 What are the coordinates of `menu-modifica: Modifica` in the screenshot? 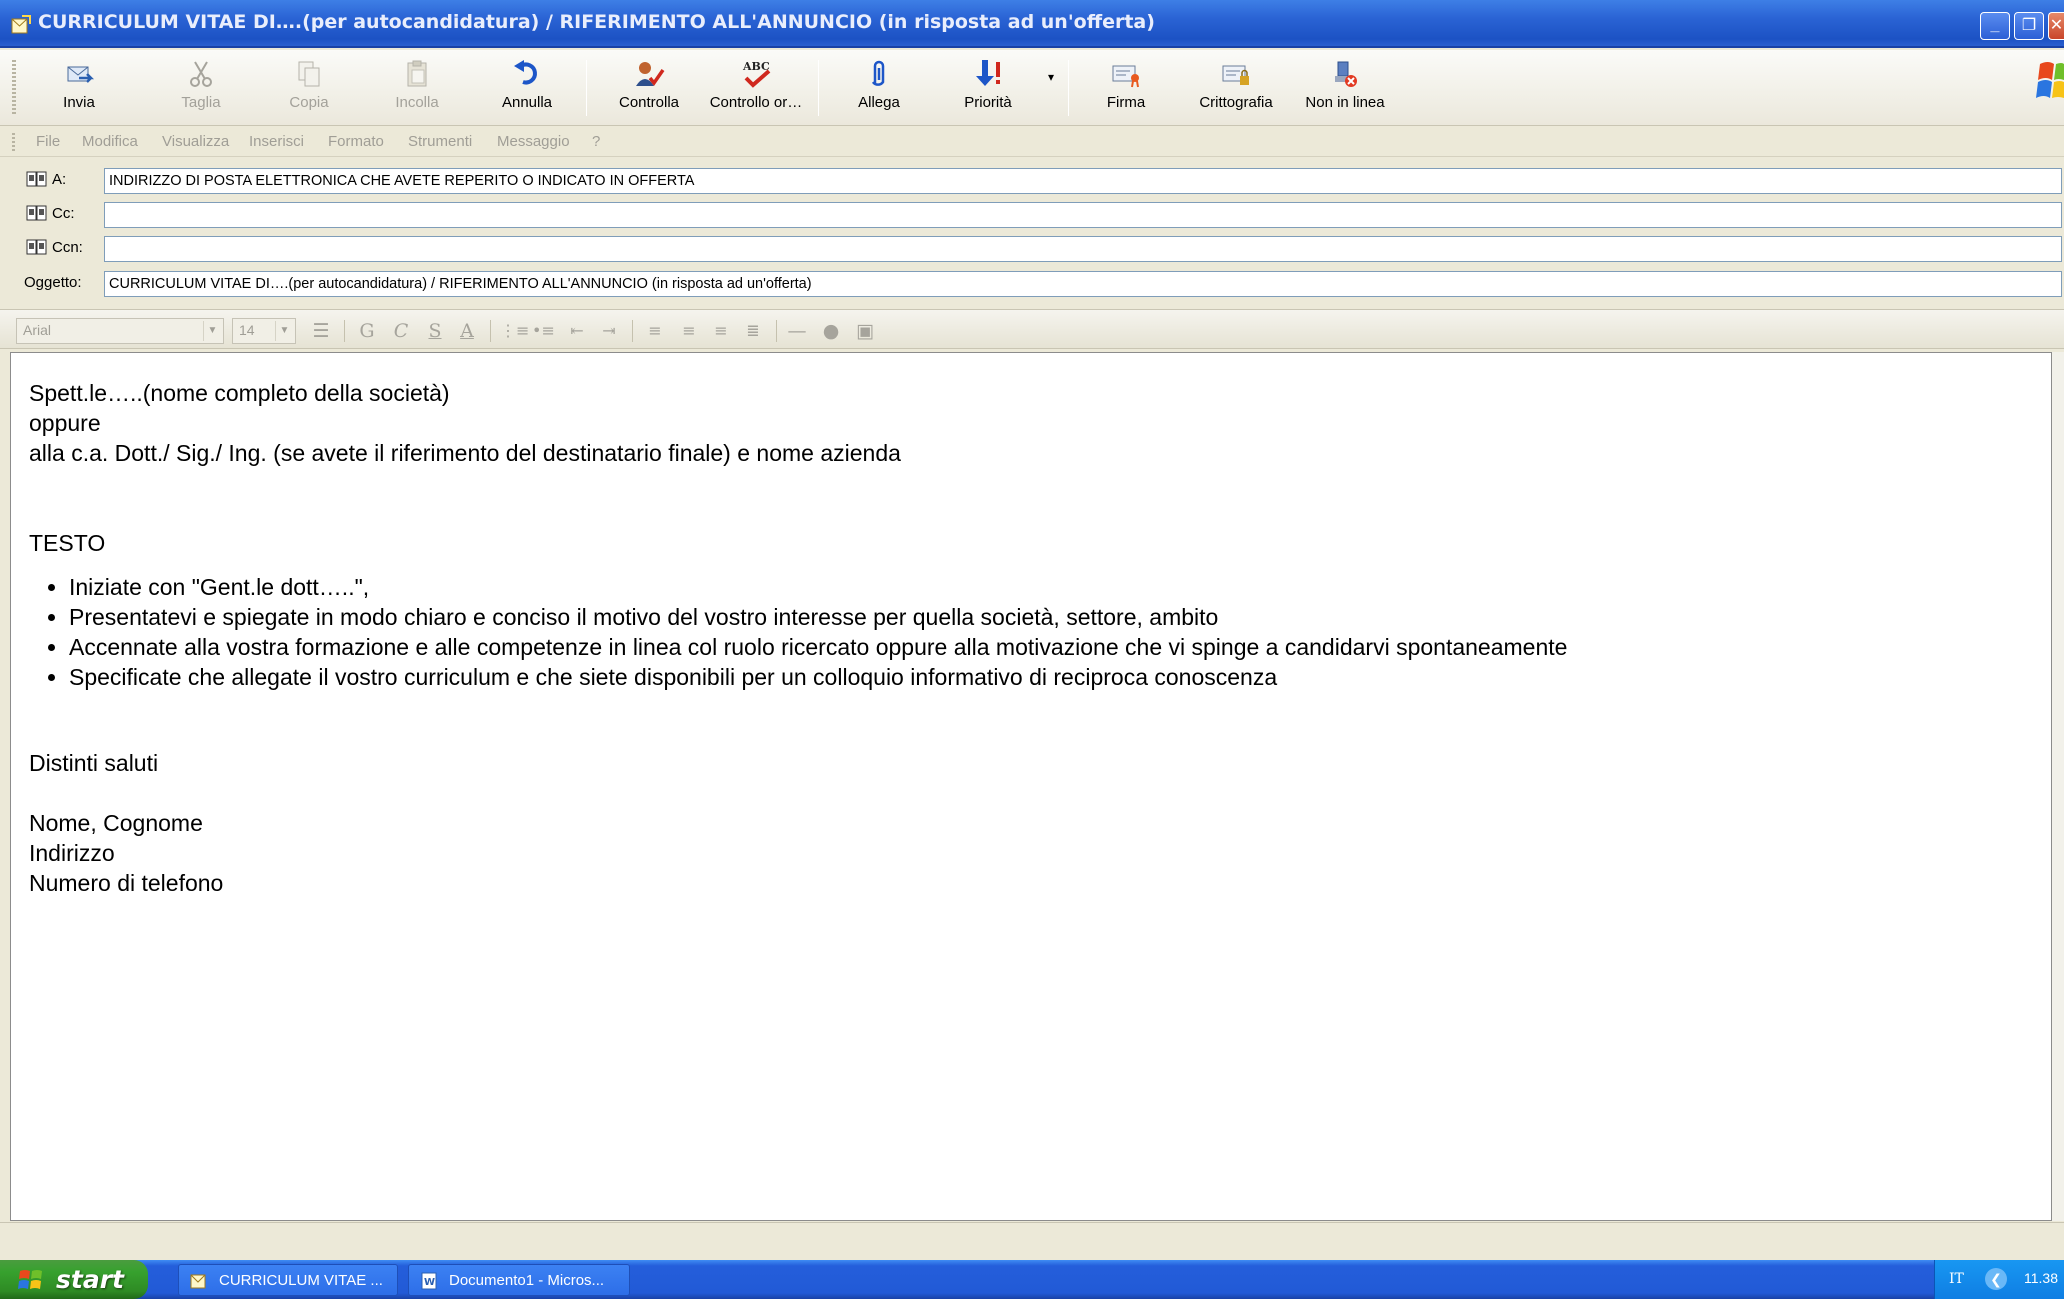 It's located at (110, 141).